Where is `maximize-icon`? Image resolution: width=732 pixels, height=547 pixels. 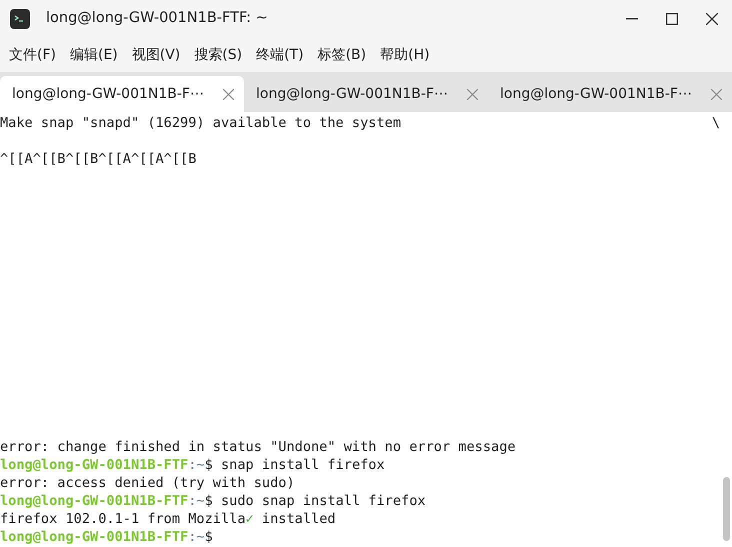
maximize-icon is located at coordinates (672, 19).